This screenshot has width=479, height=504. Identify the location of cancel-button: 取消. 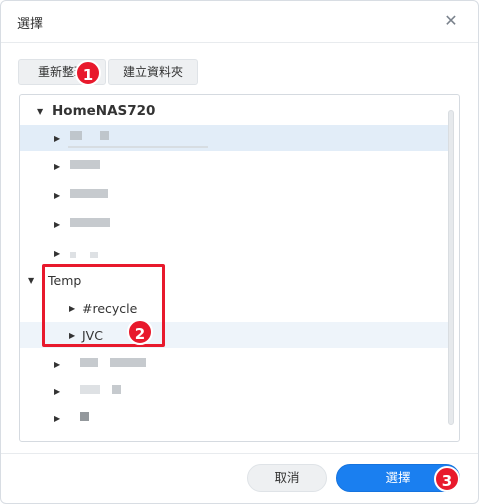
(287, 478).